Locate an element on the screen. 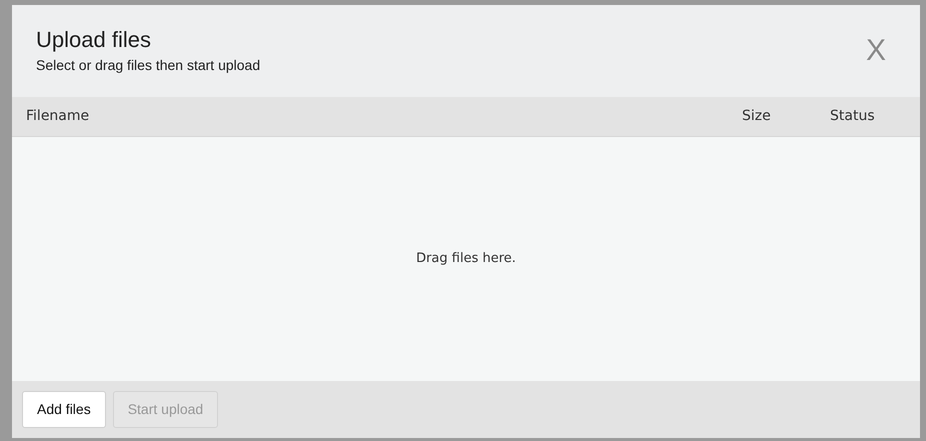 Image resolution: width=926 pixels, height=441 pixels. dialog-title: Upload files is located at coordinates (94, 40).